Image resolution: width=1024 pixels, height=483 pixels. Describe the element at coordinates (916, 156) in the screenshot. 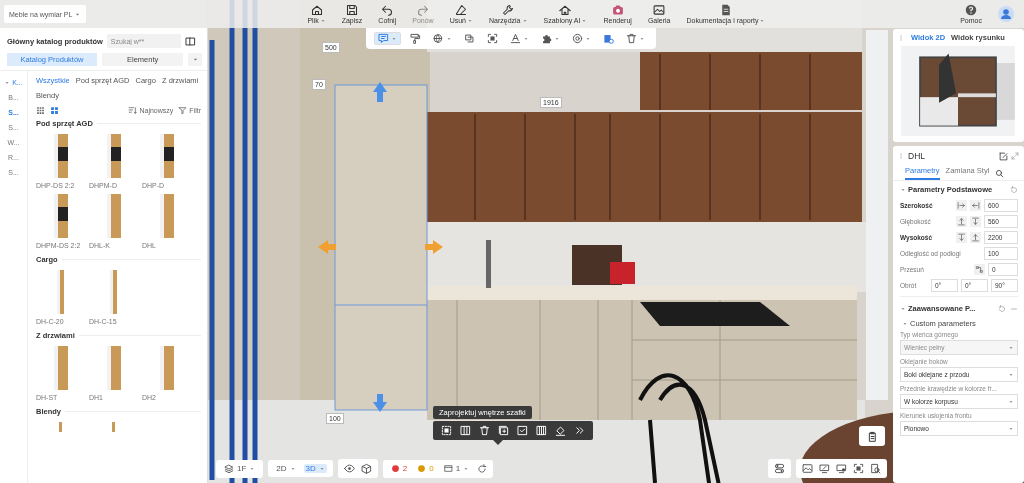

I see `object-name: DHL` at that location.